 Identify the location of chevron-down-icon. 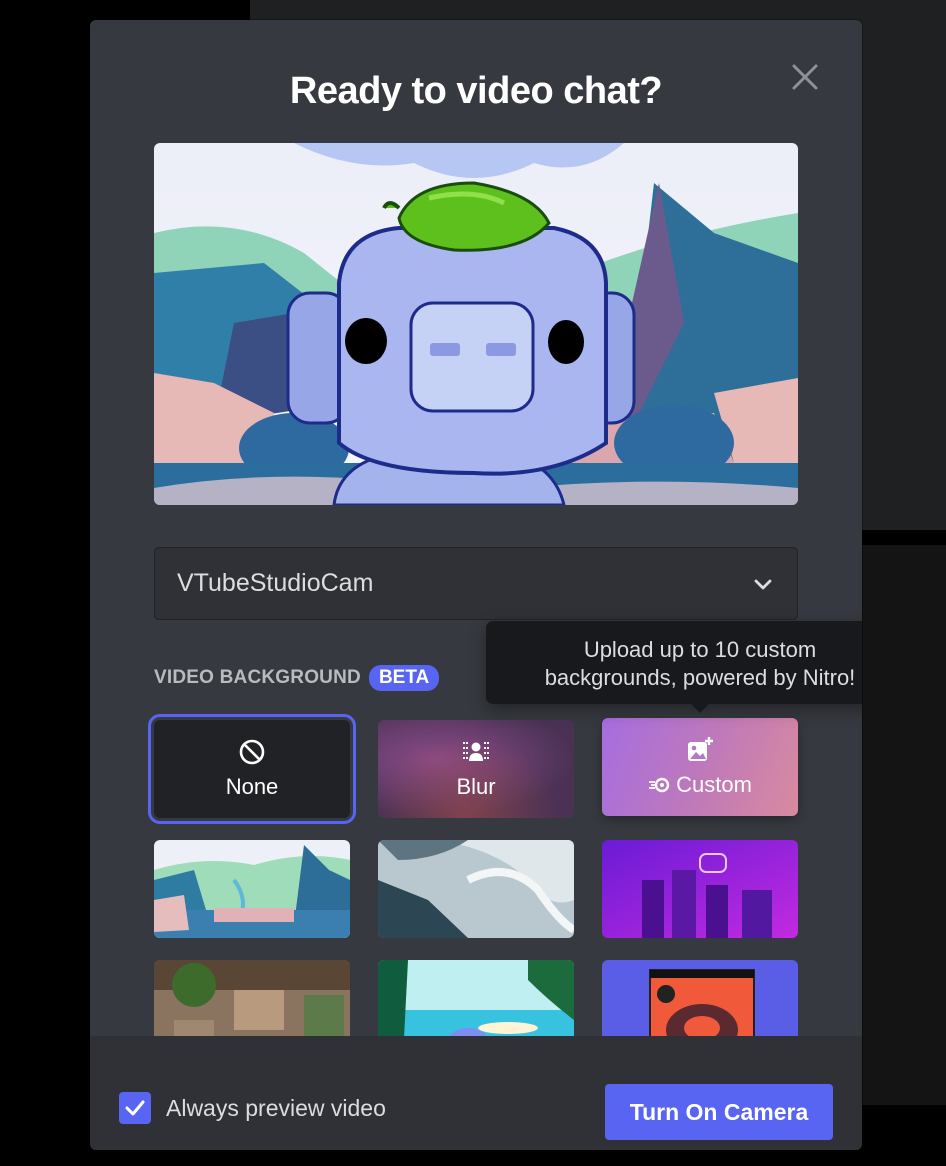
(763, 584).